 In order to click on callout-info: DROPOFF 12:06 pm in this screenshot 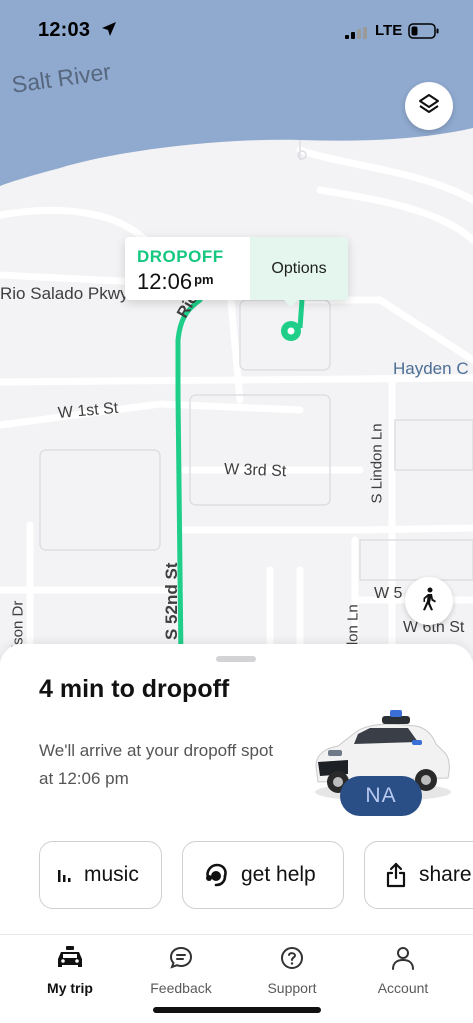, I will do `click(187, 268)`.